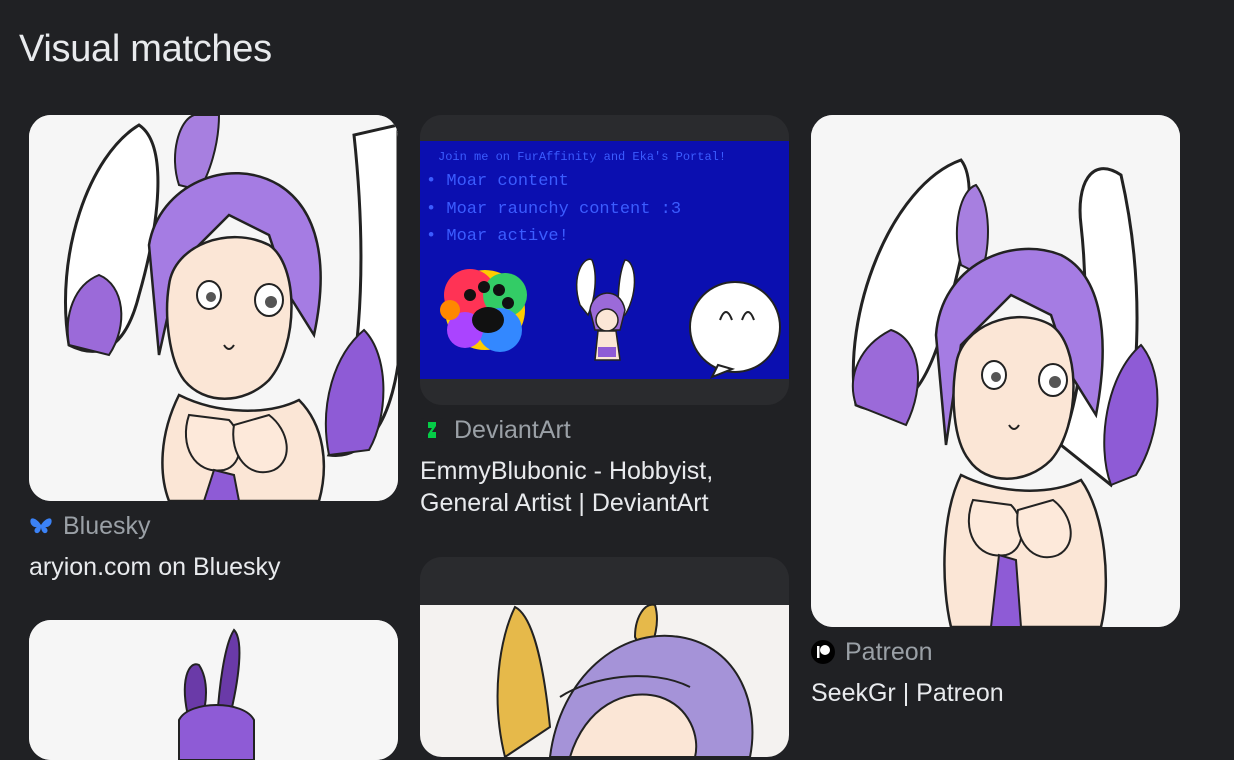  What do you see at coordinates (41, 526) in the screenshot?
I see `bluesky-butterfly-icon` at bounding box center [41, 526].